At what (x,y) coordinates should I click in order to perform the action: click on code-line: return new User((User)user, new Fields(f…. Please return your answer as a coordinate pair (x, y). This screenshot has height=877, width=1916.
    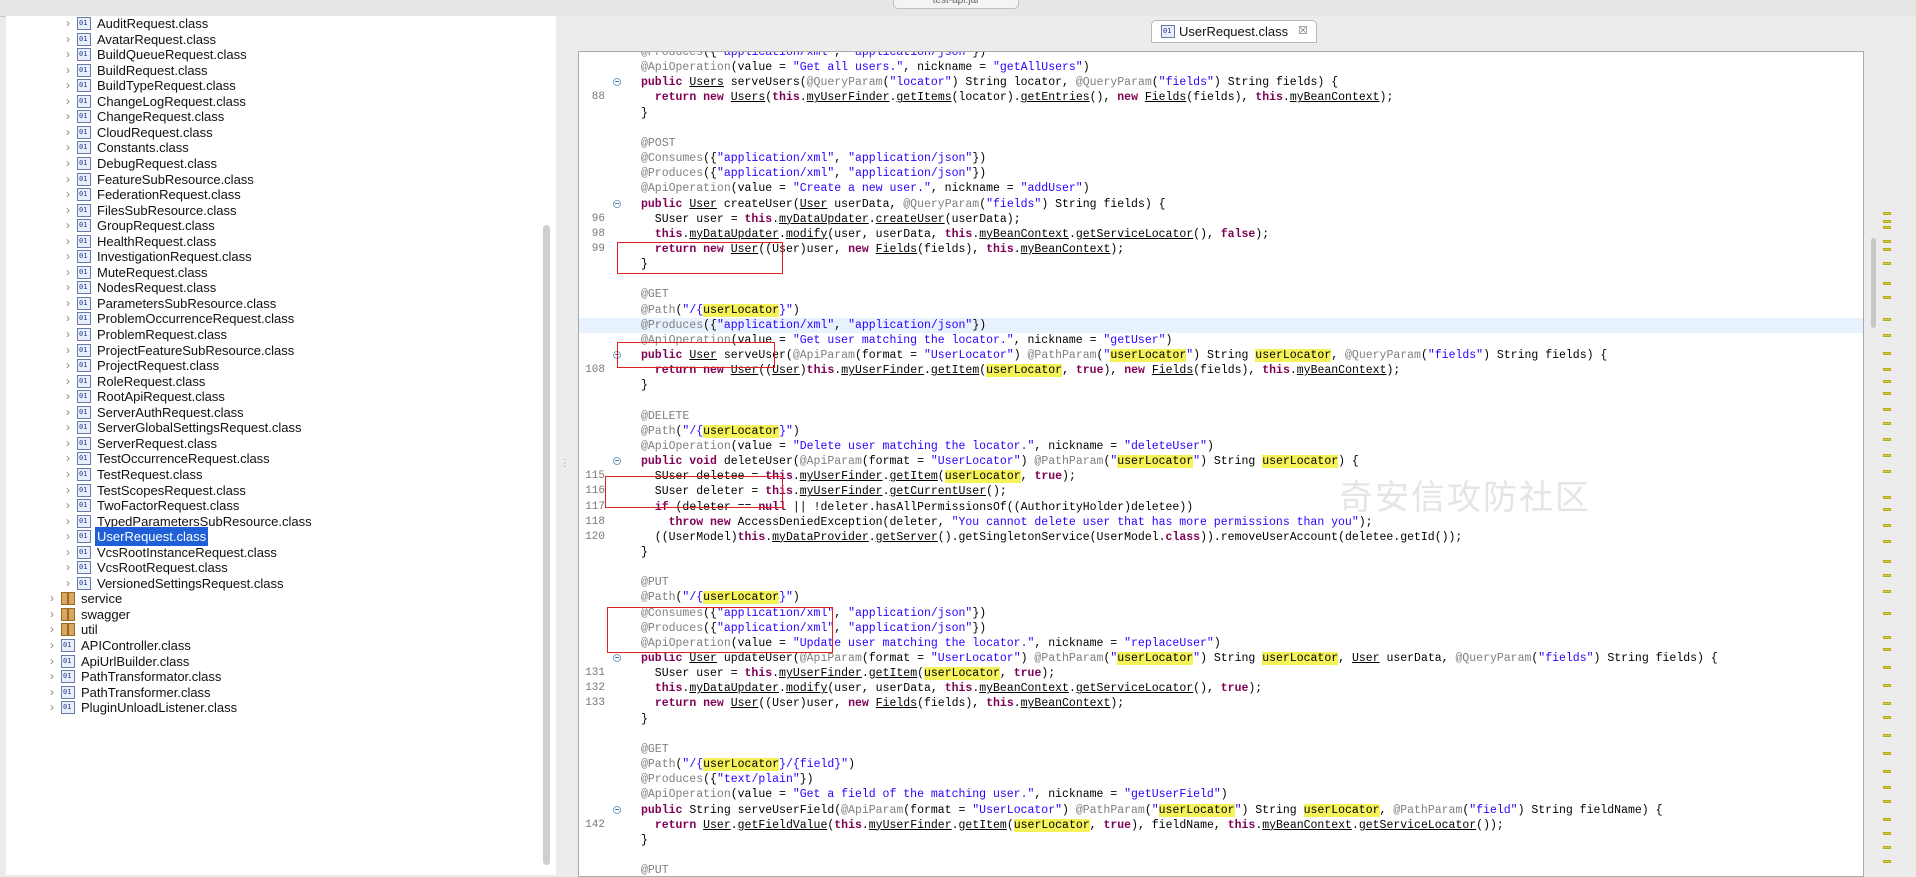
    Looking at the image, I should click on (882, 703).